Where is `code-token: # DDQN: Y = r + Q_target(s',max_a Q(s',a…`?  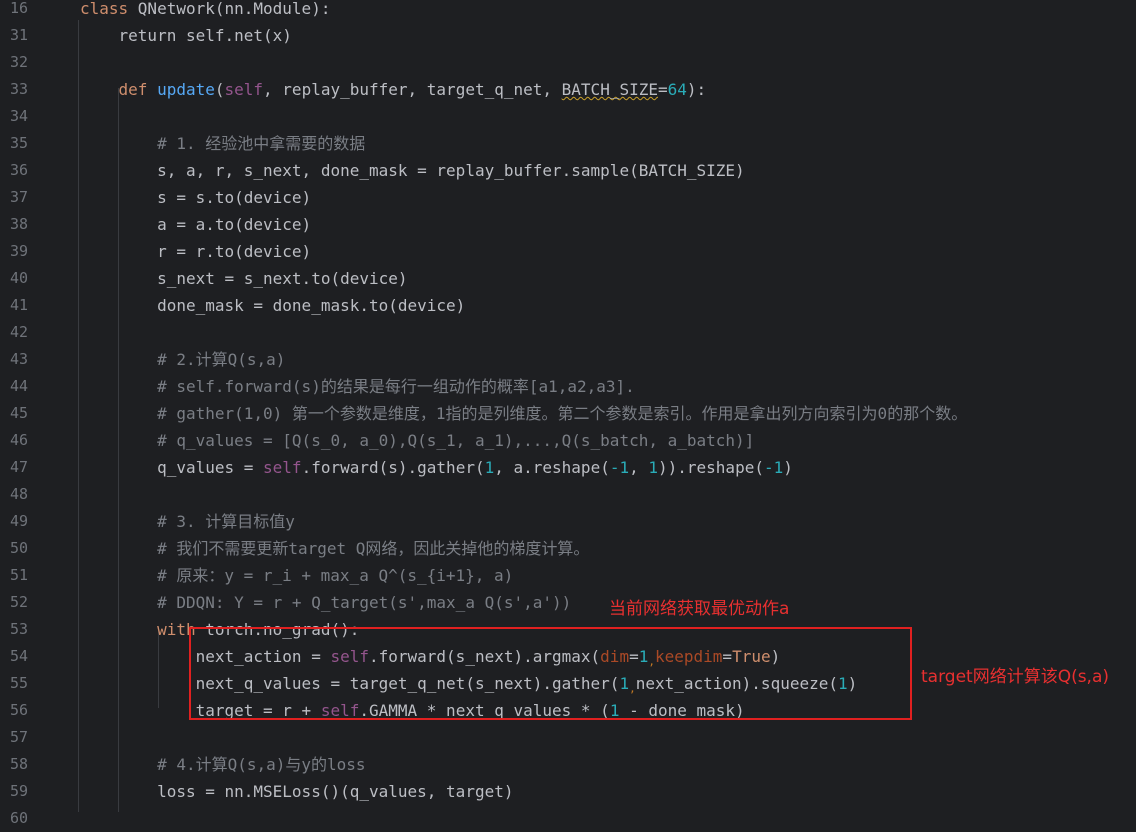
code-token: # DDQN: Y = r + Q_target(s',max_a Q(s',a… is located at coordinates (326, 602).